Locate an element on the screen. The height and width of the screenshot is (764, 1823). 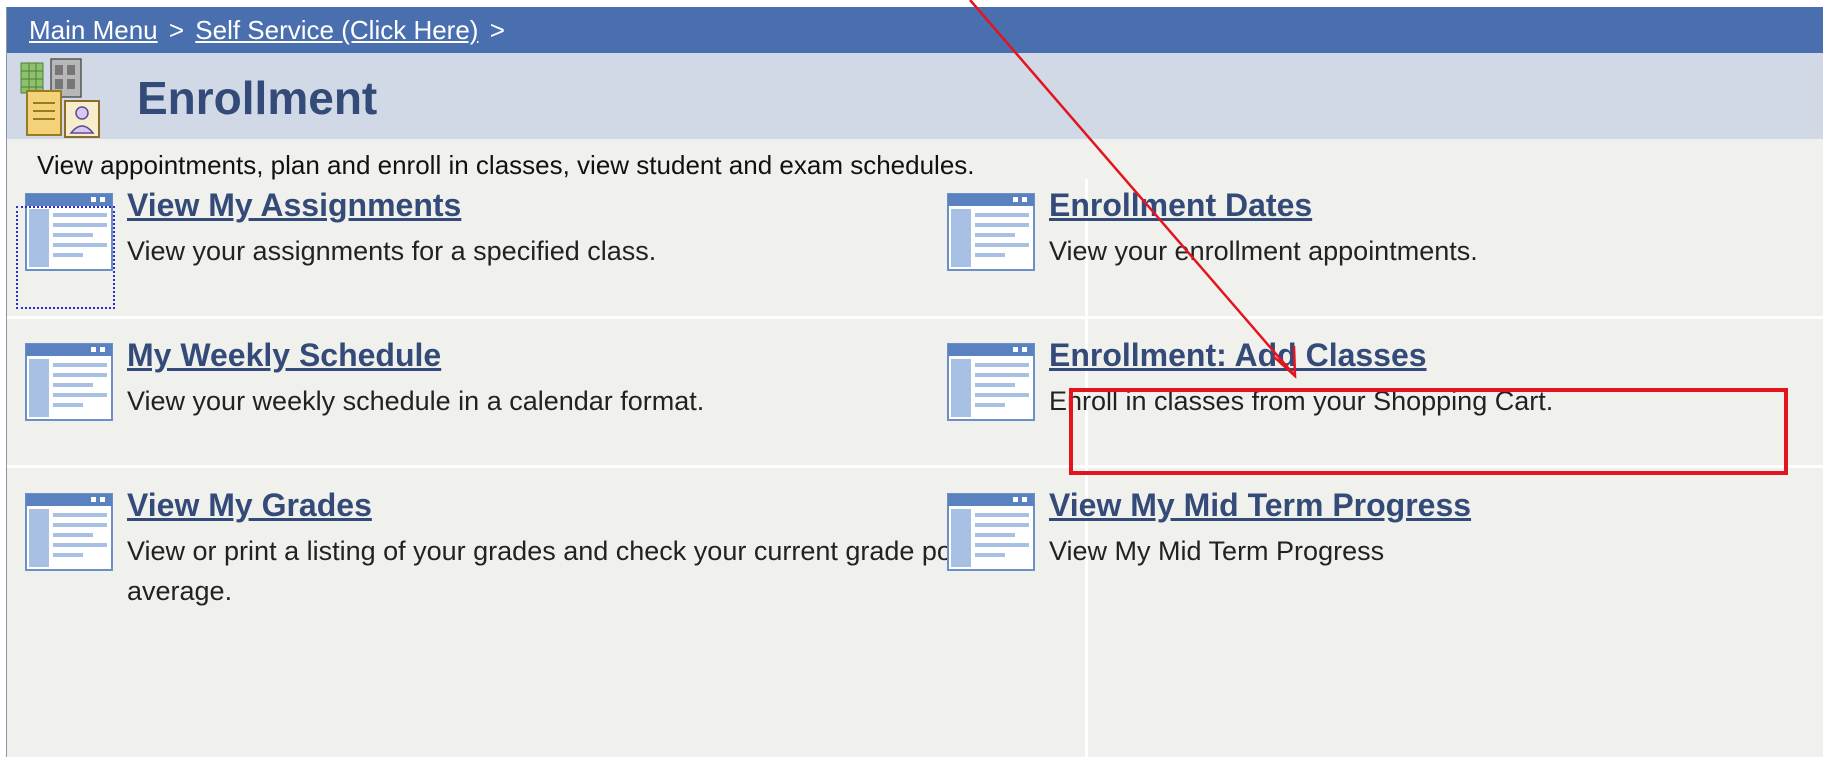
grid-divider is located at coordinates (915, 317).